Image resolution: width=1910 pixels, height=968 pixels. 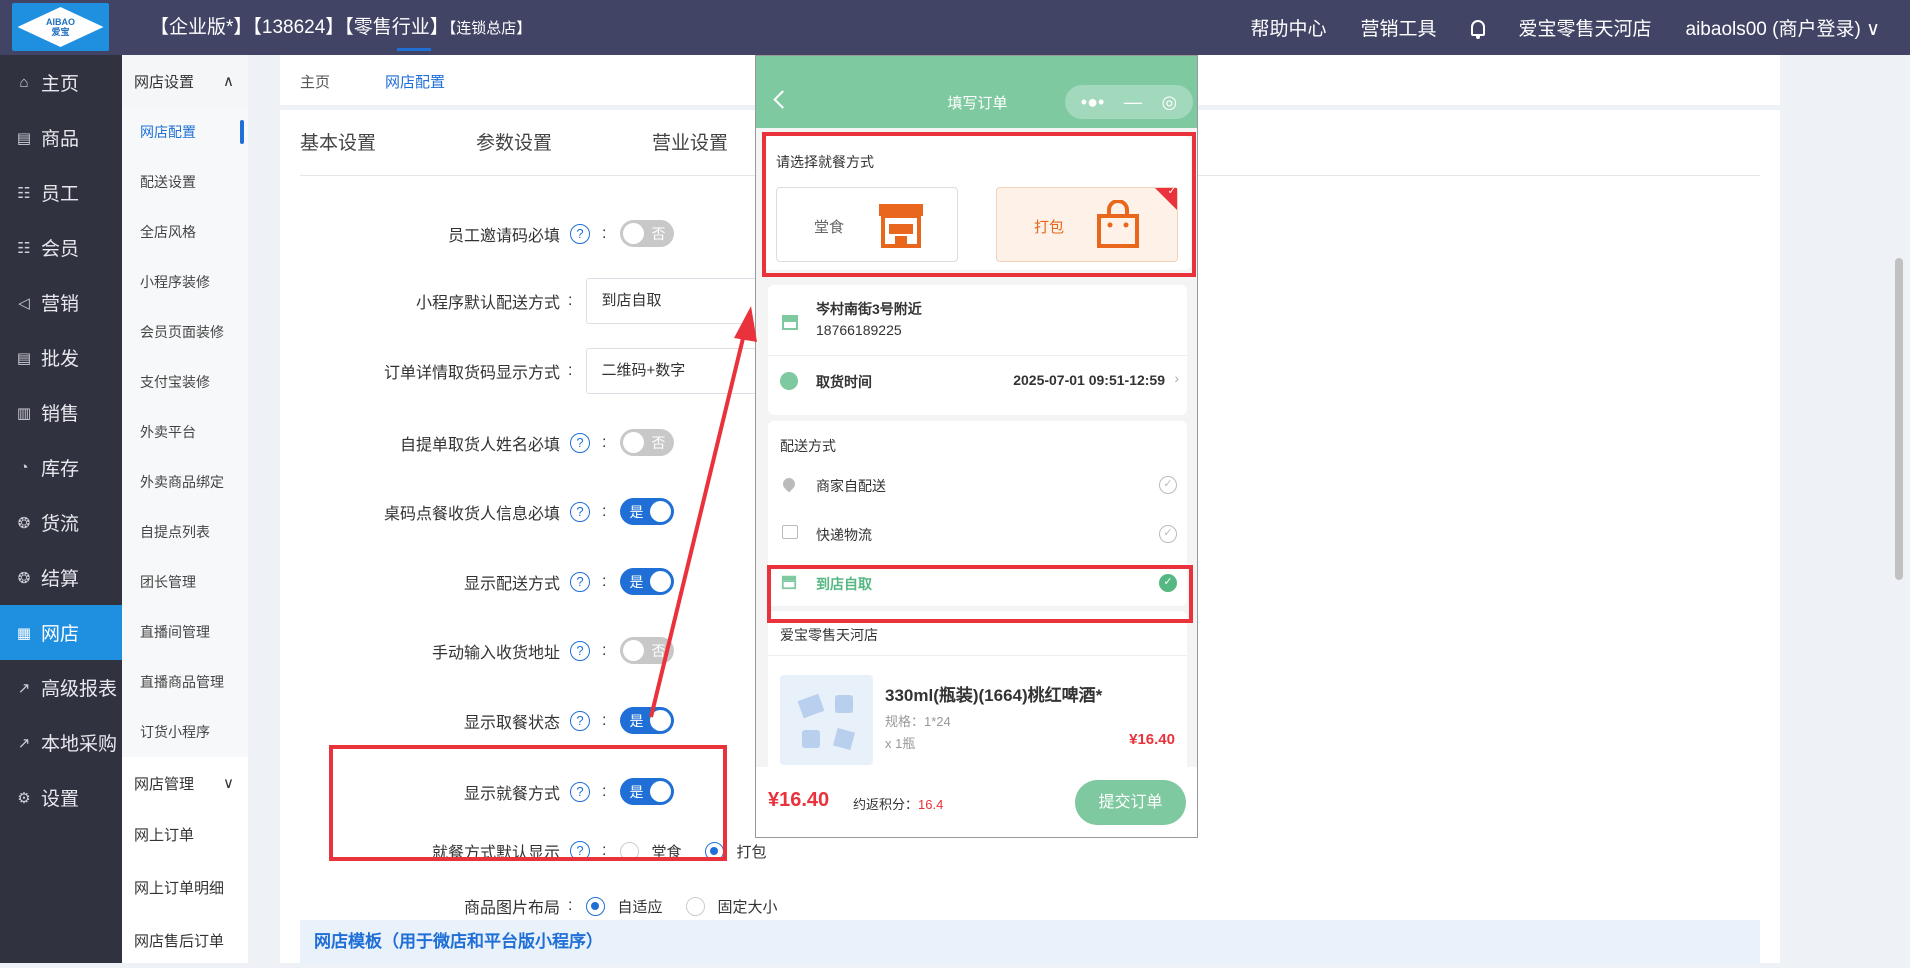 What do you see at coordinates (511, 723) in the screenshot?
I see `setting-label: 显示取餐状态` at bounding box center [511, 723].